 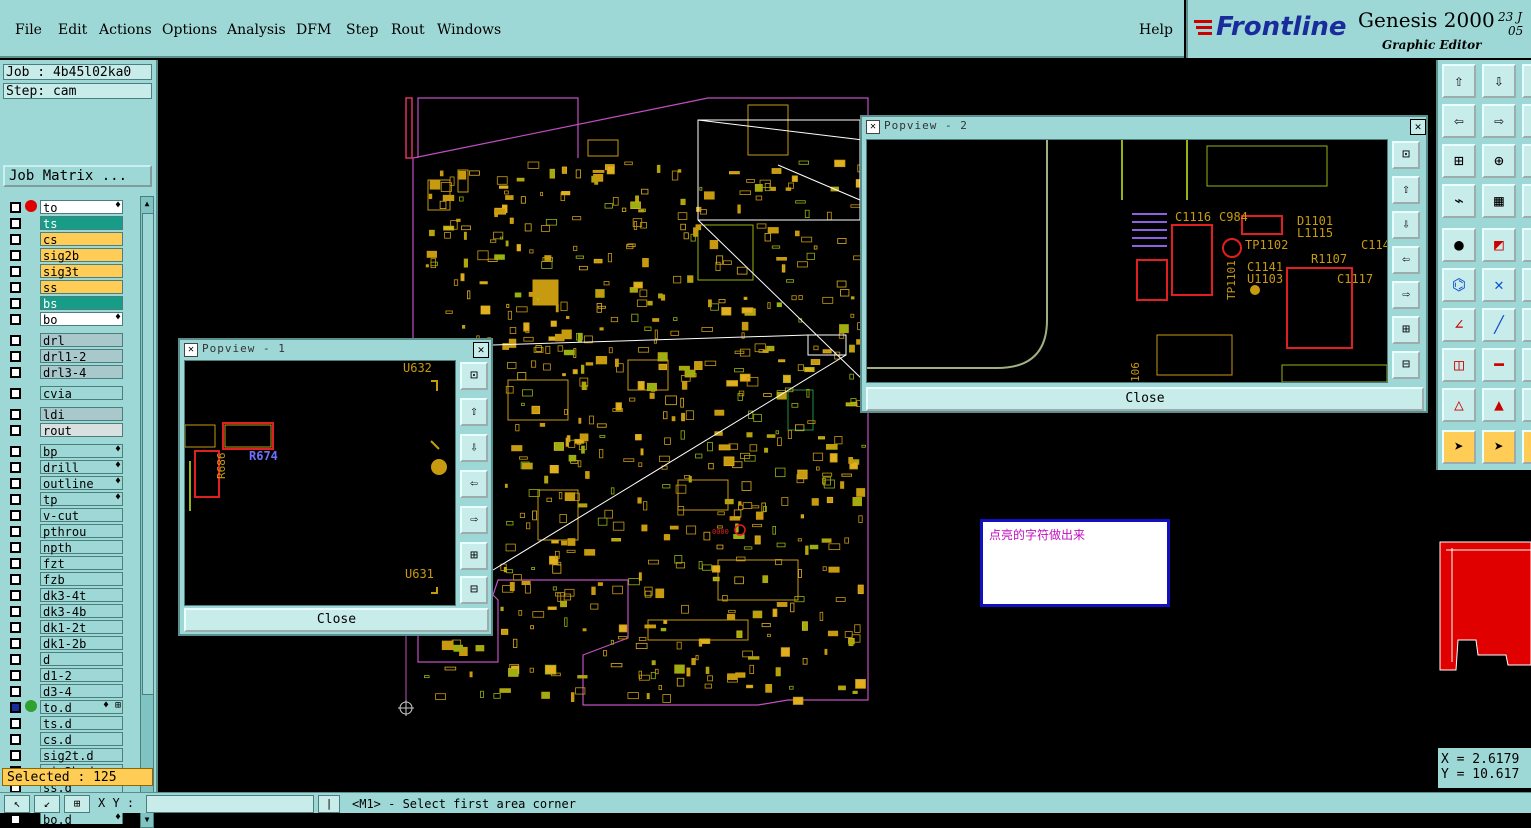 What do you see at coordinates (65, 739) in the screenshot?
I see `layer-row: cs.d` at bounding box center [65, 739].